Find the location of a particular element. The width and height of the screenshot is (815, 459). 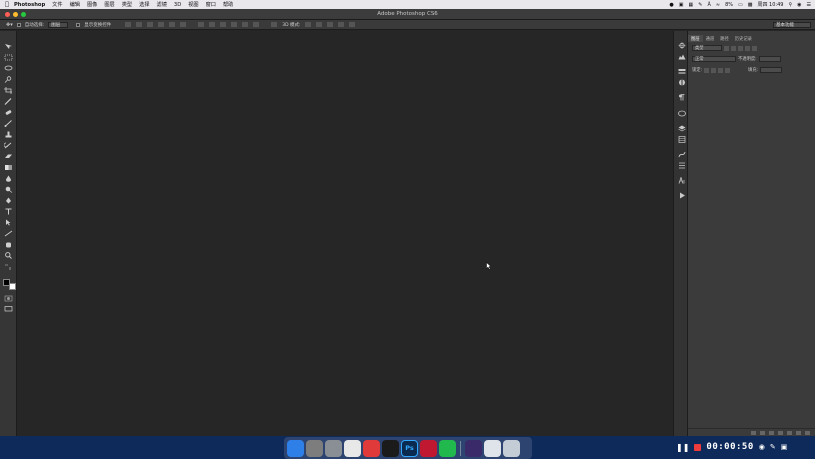

dock-preview-icon is located at coordinates (492, 448).